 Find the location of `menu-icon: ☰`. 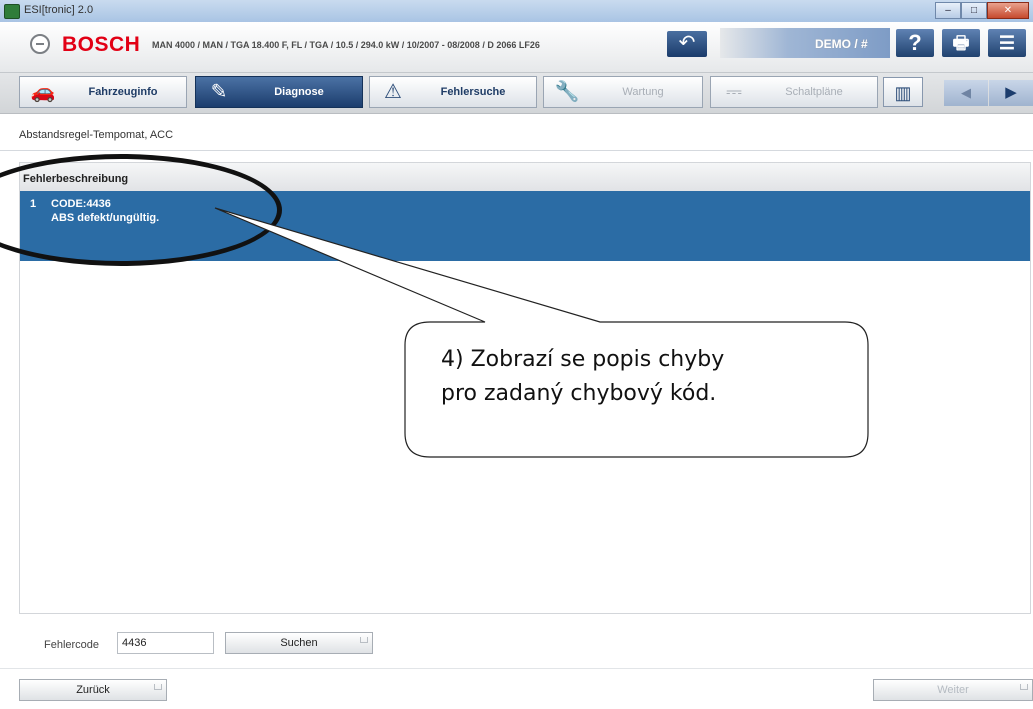

menu-icon: ☰ is located at coordinates (1007, 43).